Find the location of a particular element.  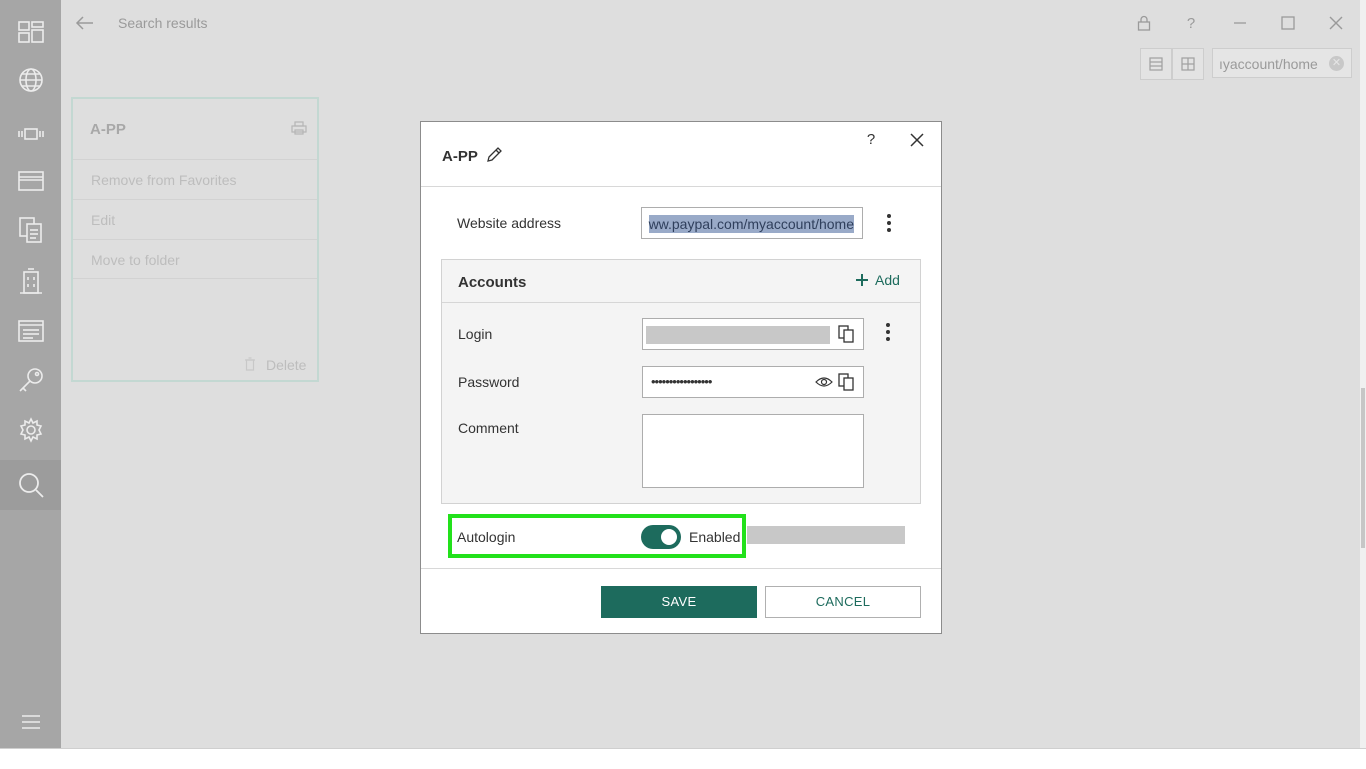

login-value-redacted is located at coordinates (738, 335).